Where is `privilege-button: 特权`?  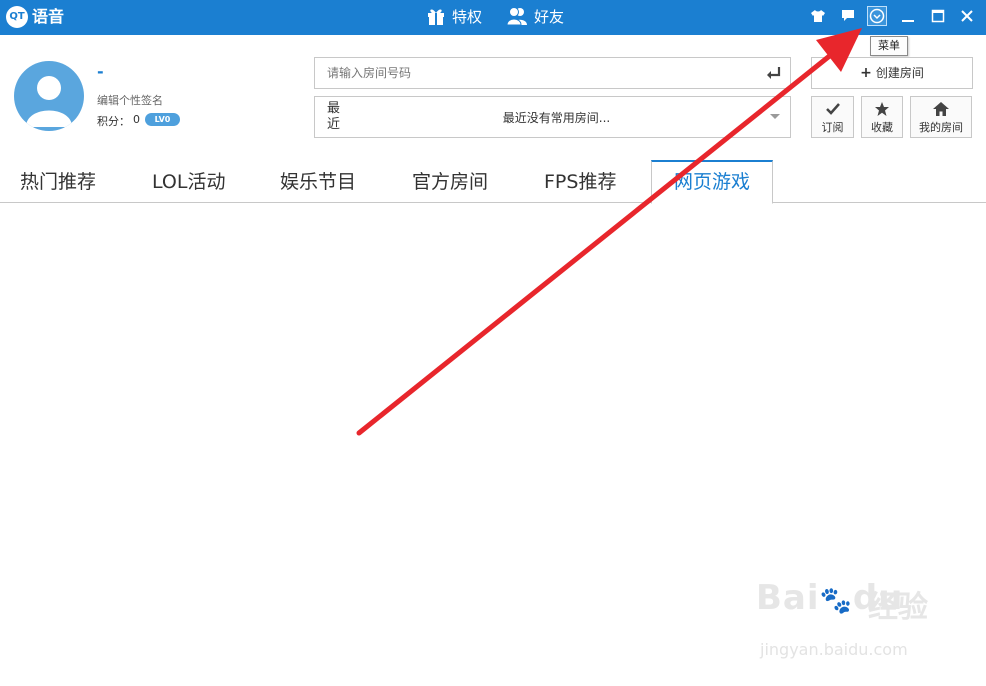
privilege-button: 特权 is located at coordinates (454, 16).